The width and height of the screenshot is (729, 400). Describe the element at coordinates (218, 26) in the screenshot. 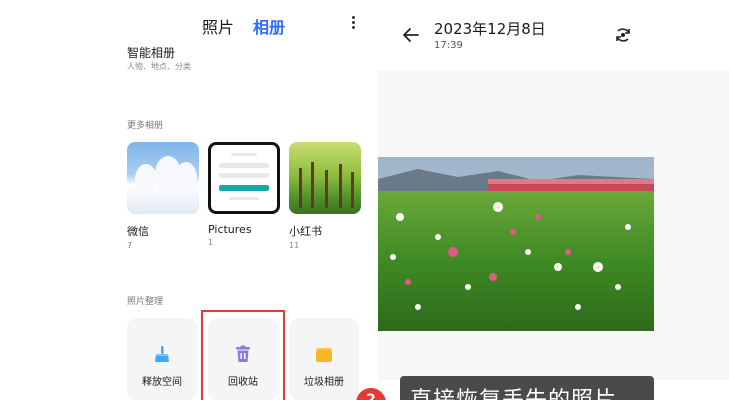

I see `tab-photos: 照片` at that location.